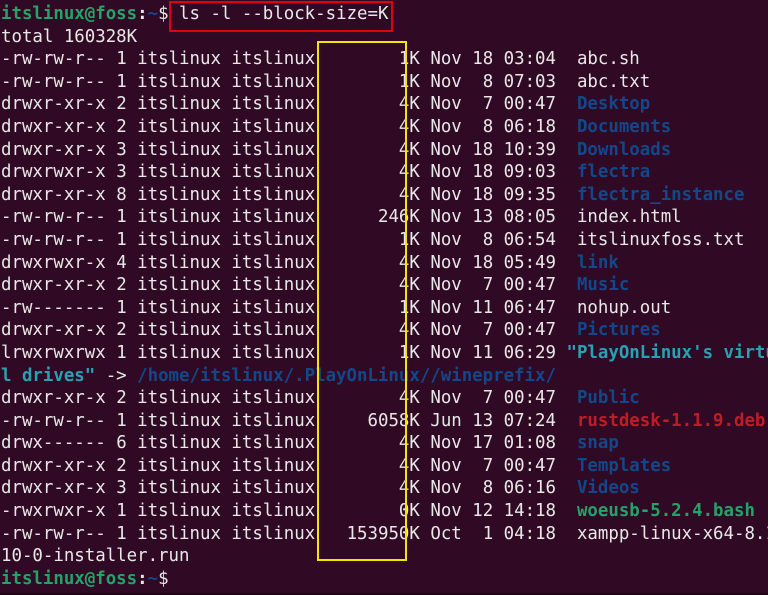  Describe the element at coordinates (362, 301) in the screenshot. I see `size-column-highlight-box` at that location.